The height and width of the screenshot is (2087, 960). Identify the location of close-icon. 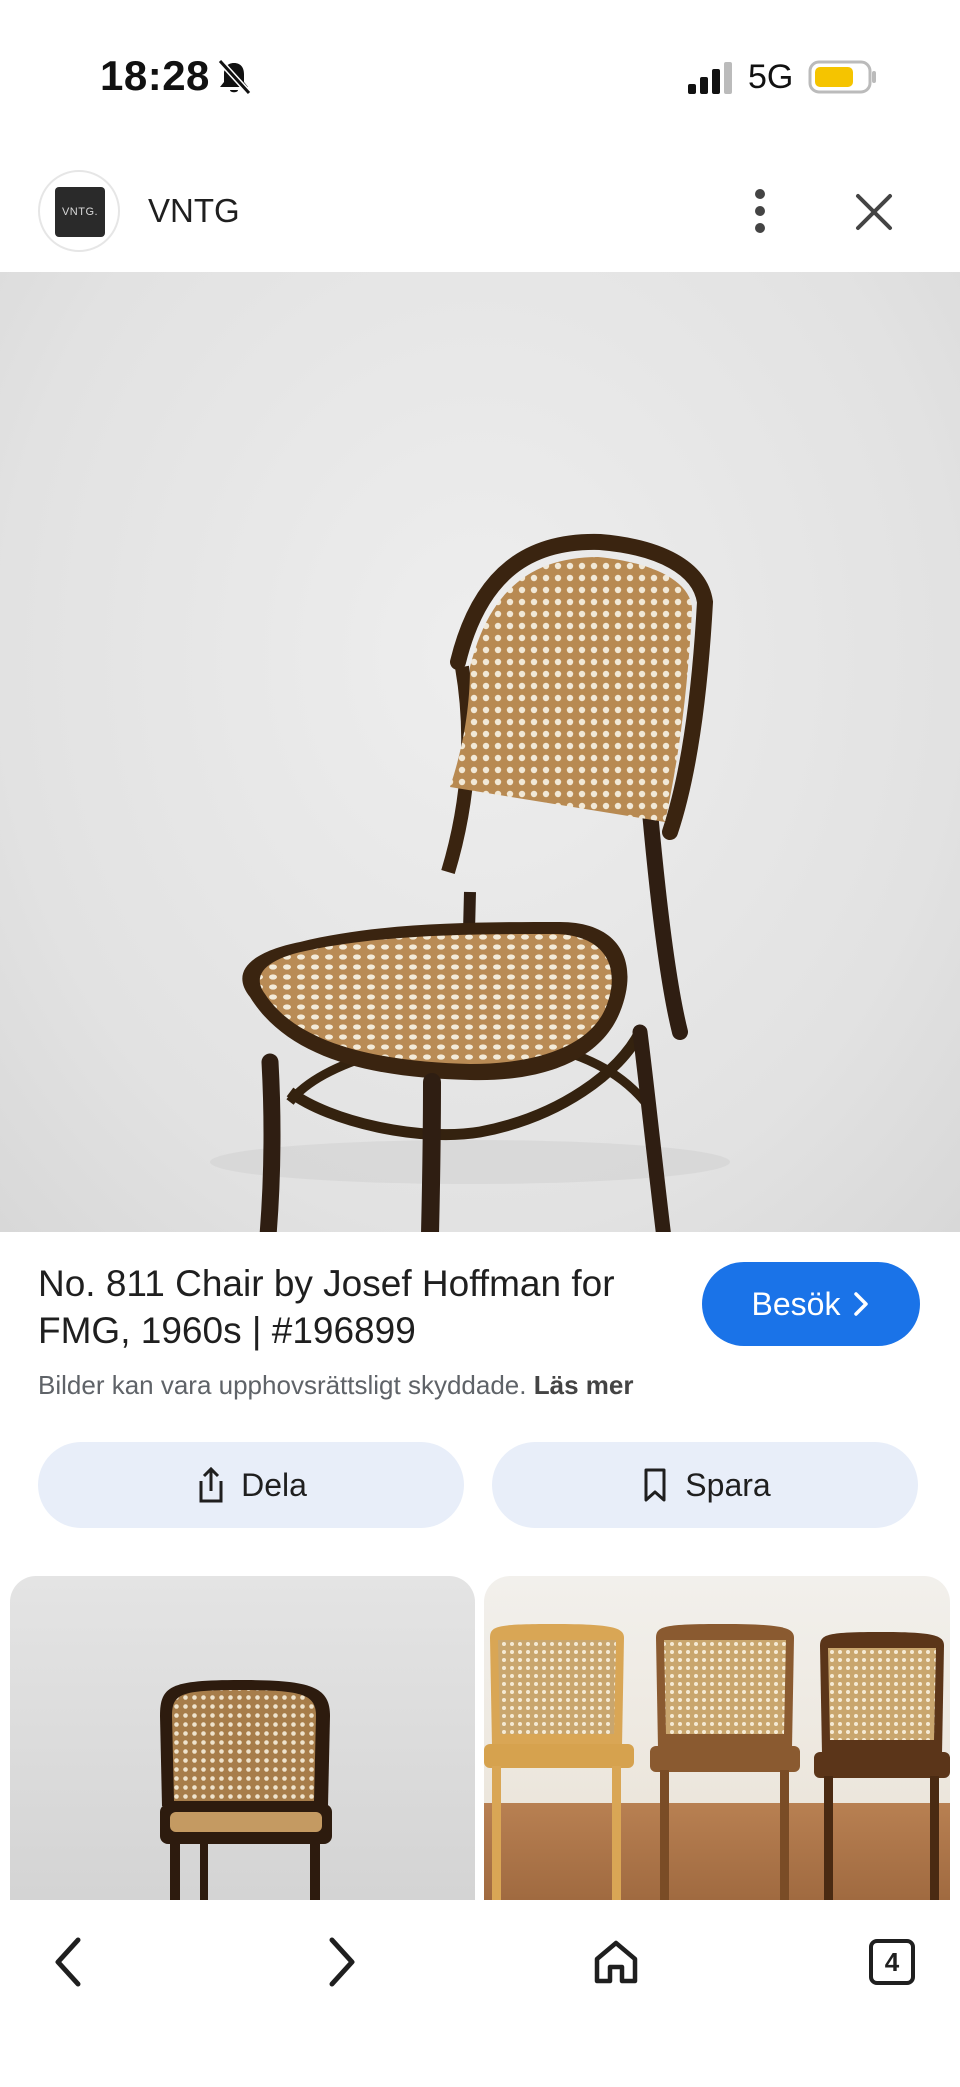
(874, 212).